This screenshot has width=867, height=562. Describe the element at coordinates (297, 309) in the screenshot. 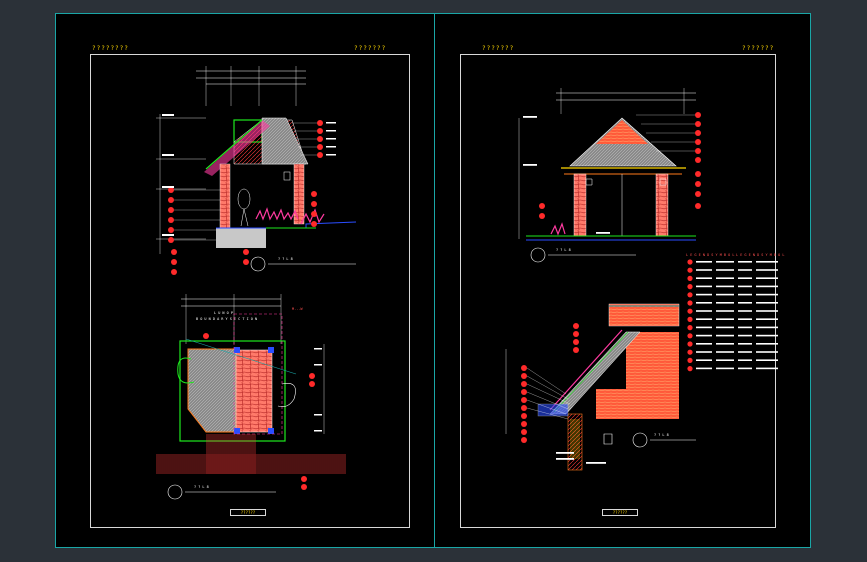

I see `svg-text: M...W` at that location.